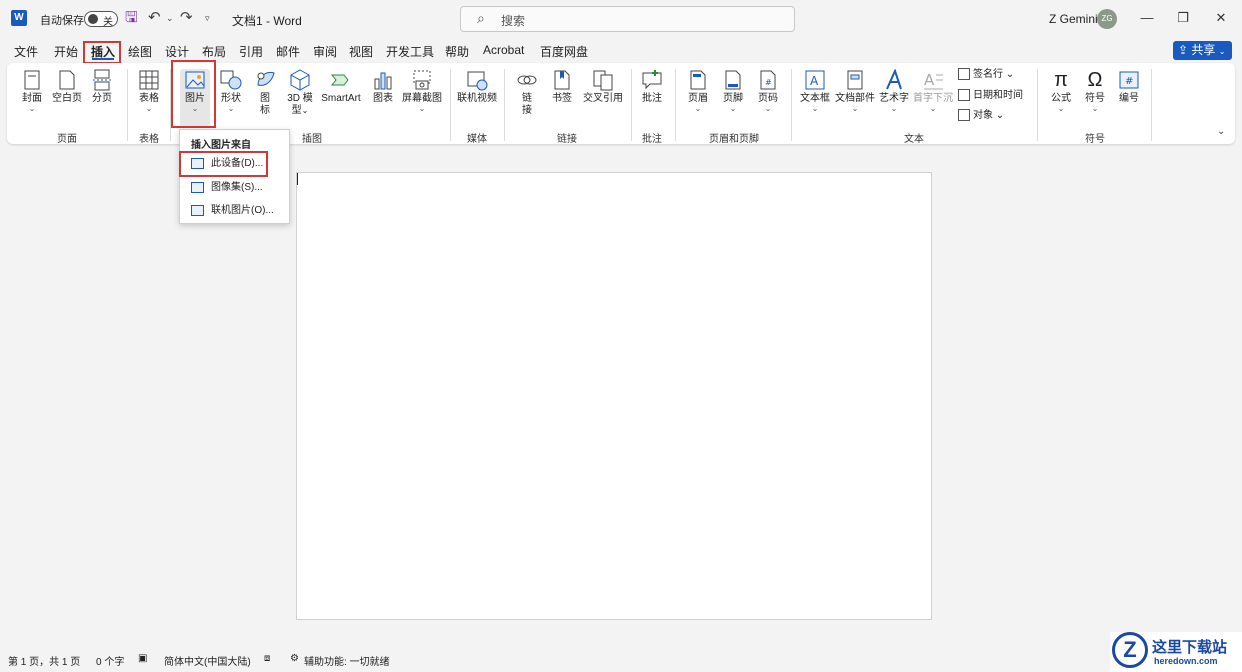  What do you see at coordinates (981, 116) in the screenshot?
I see `object-button: 对象 ⌄` at bounding box center [981, 116].